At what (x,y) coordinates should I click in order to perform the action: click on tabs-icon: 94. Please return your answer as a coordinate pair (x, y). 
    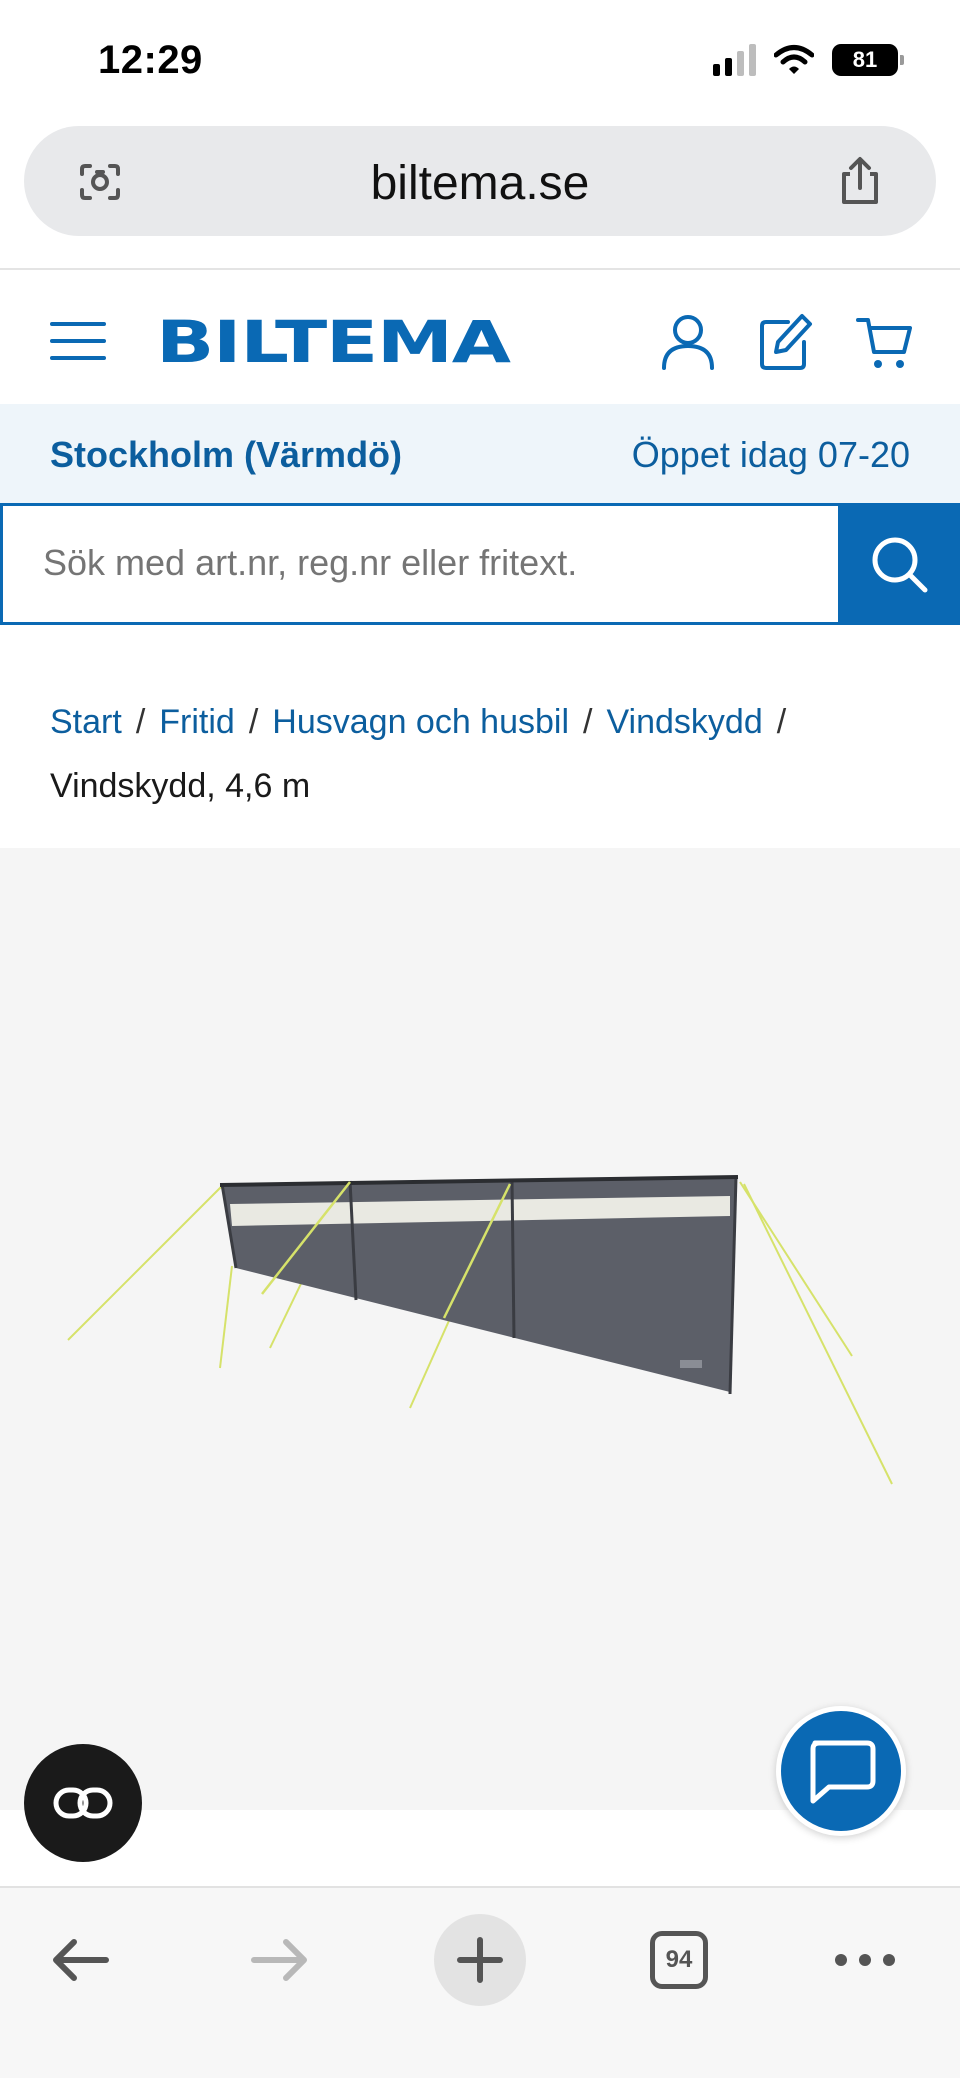
    Looking at the image, I should click on (679, 1960).